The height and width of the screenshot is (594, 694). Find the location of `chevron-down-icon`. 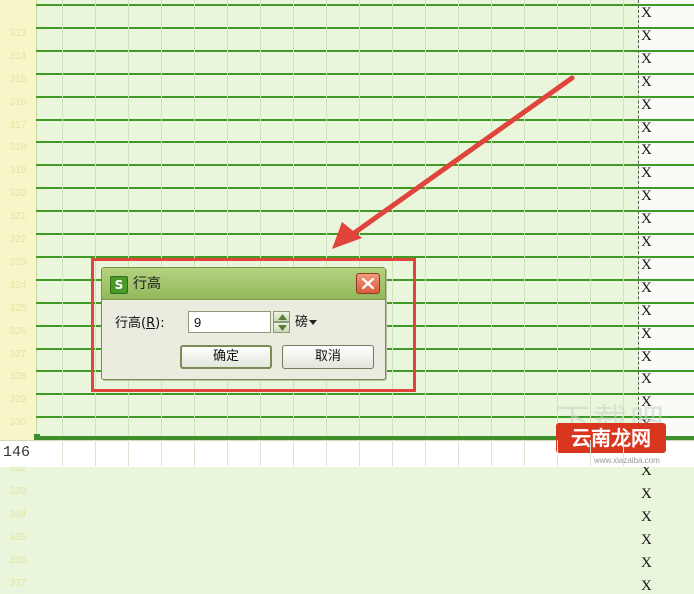

chevron-down-icon is located at coordinates (313, 322).